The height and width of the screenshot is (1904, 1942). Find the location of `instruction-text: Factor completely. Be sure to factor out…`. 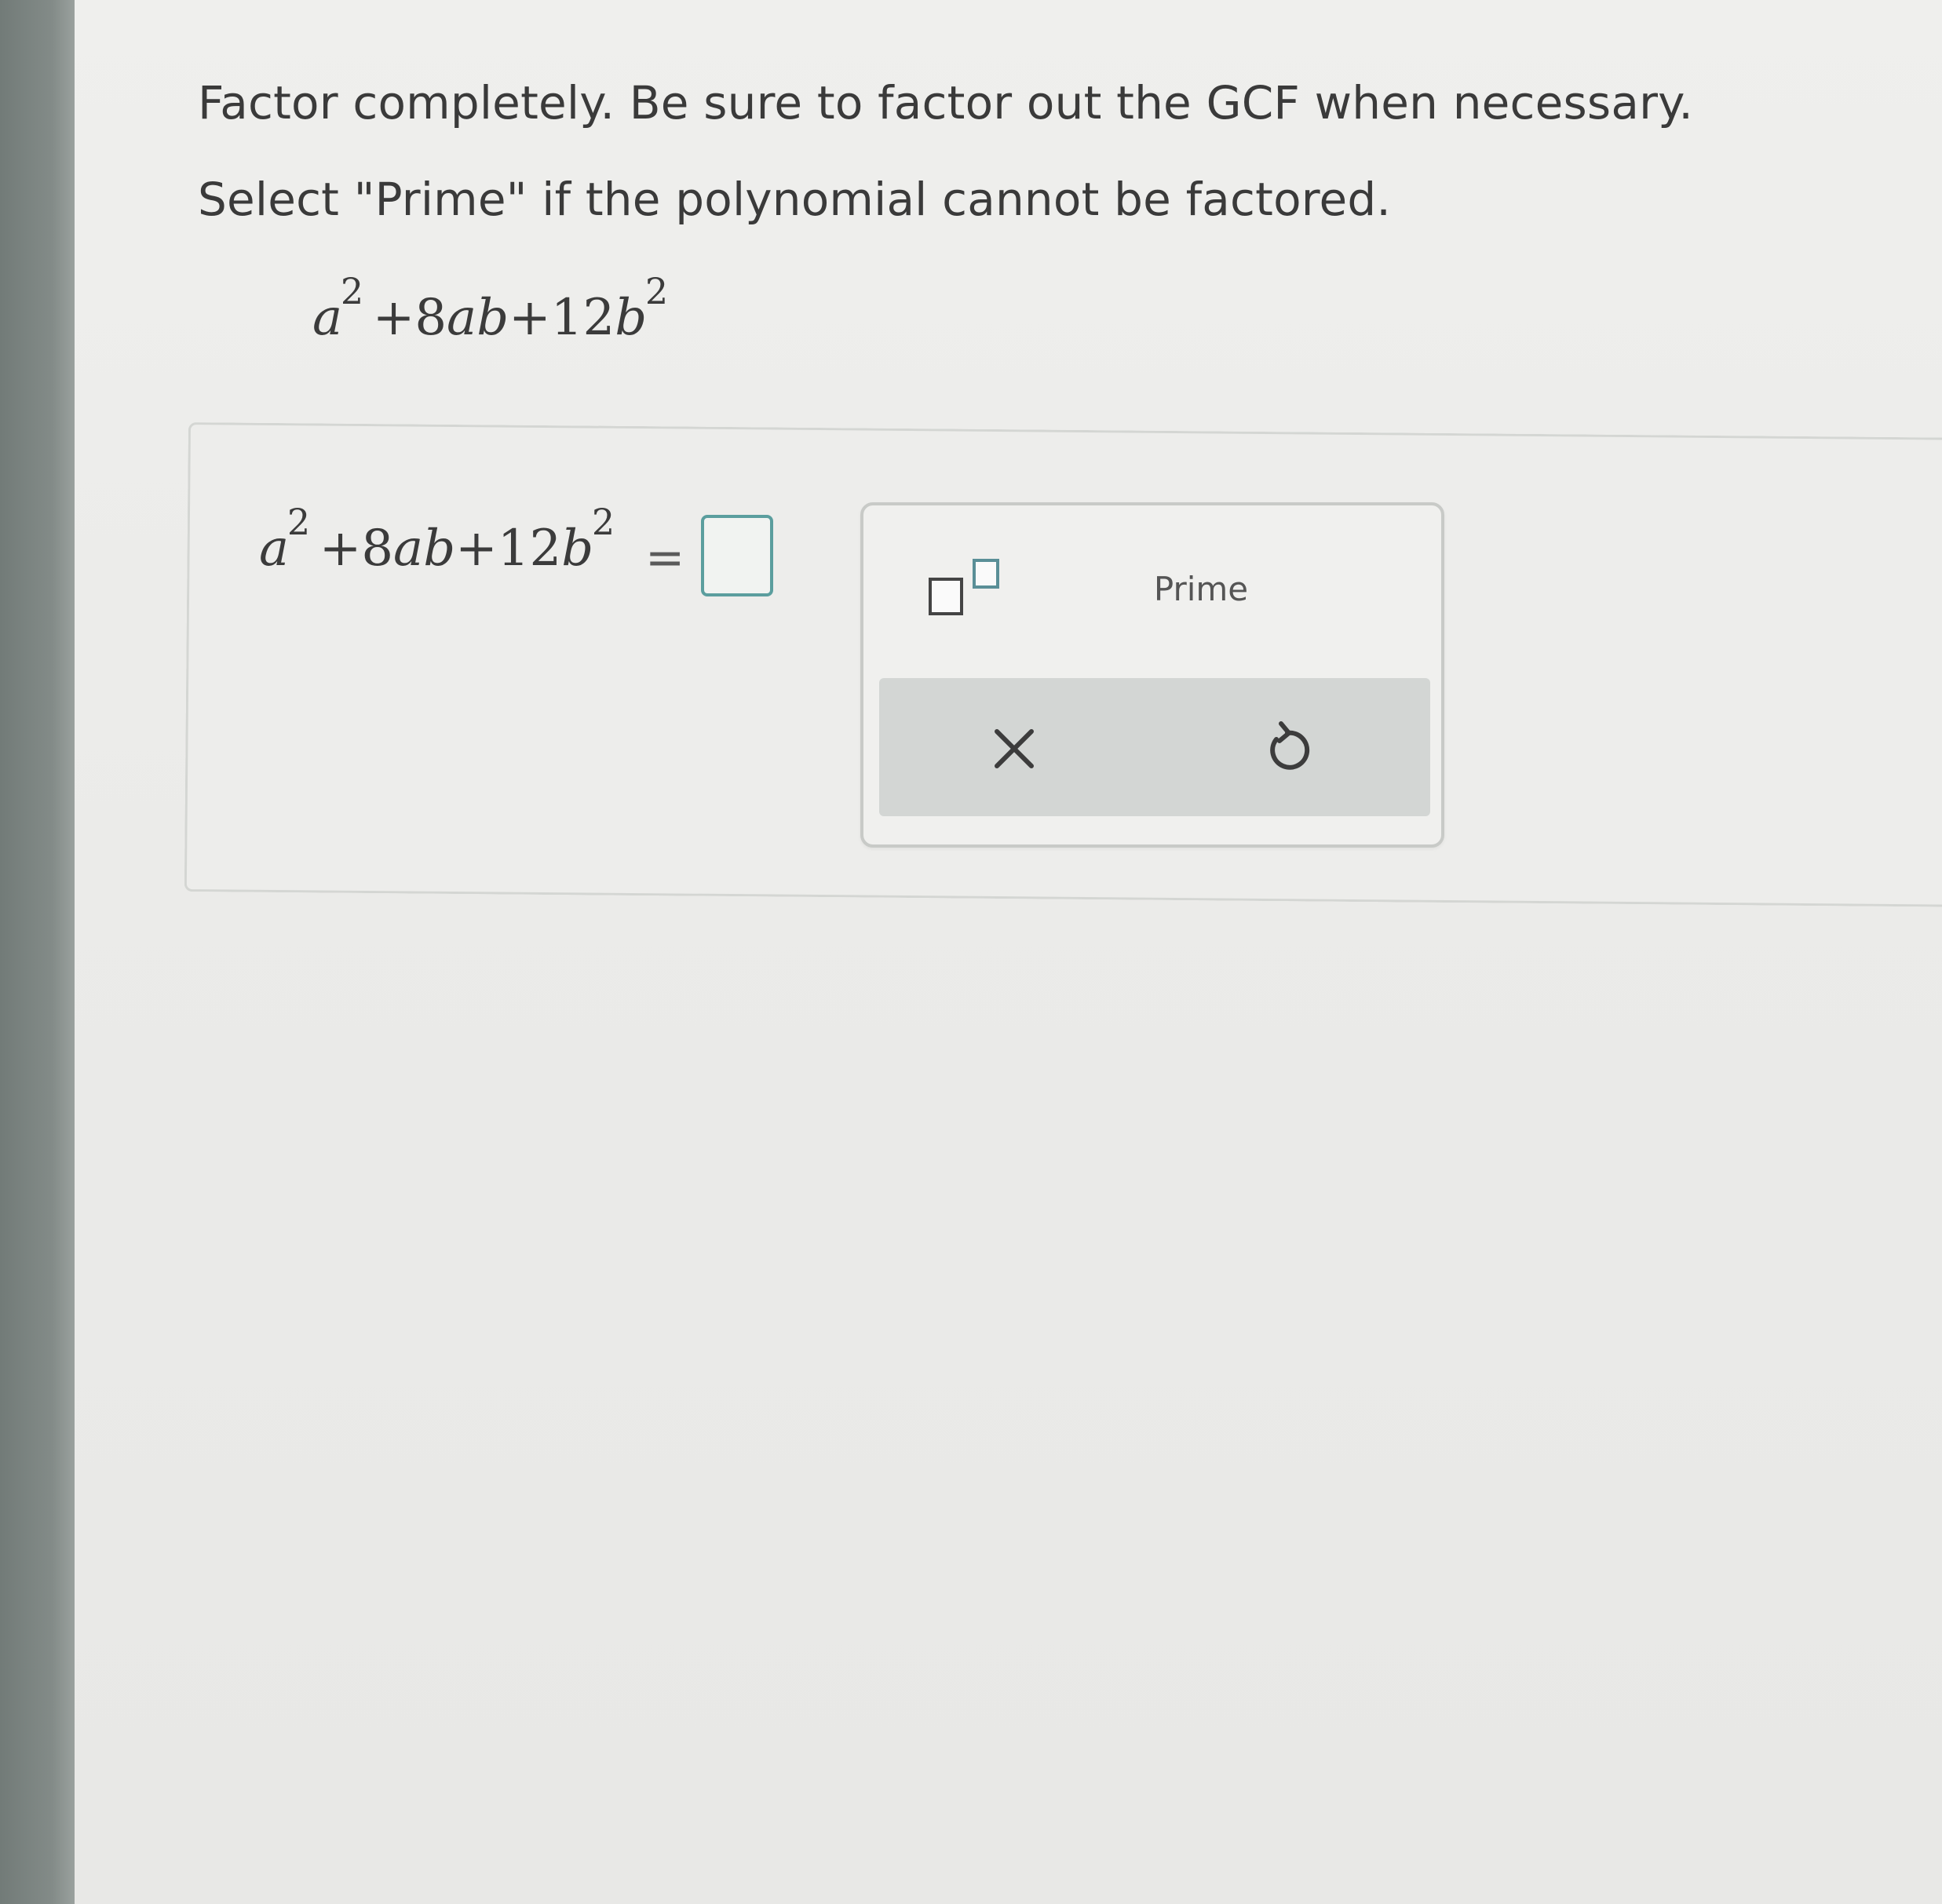

instruction-text: Factor completely. Be sure to factor out… is located at coordinates (946, 102).